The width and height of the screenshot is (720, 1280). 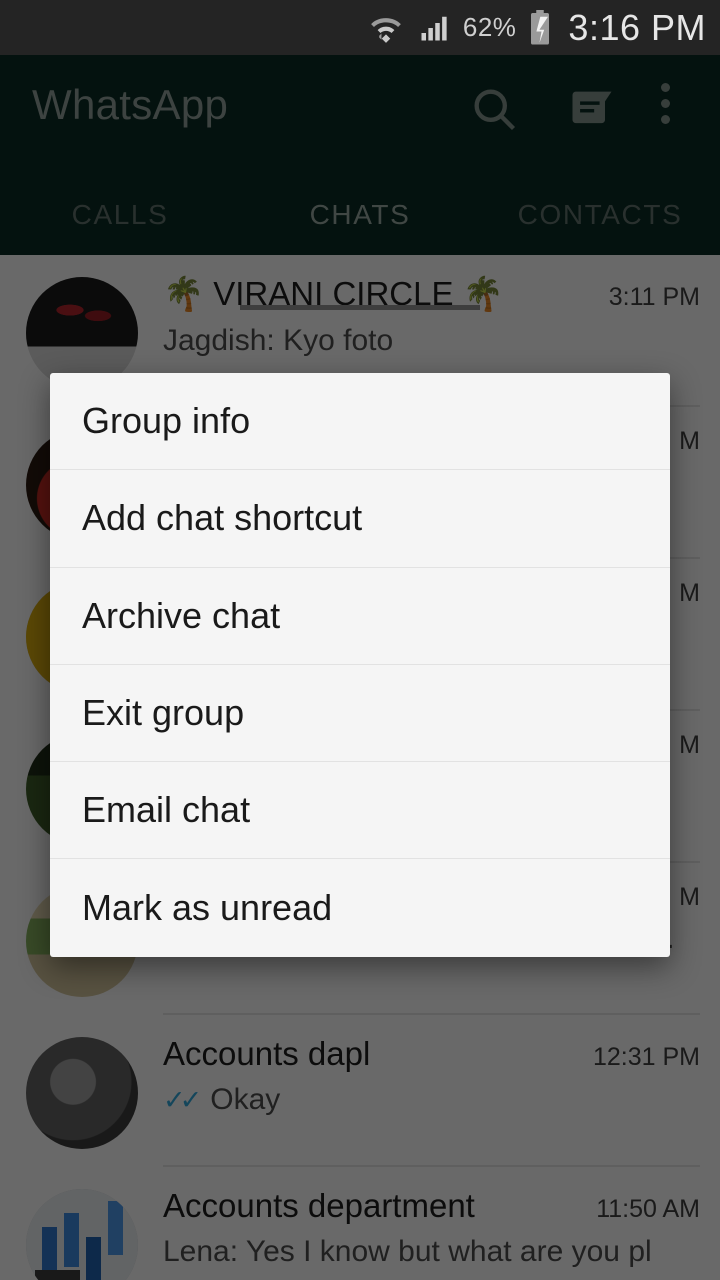 What do you see at coordinates (360, 907) in the screenshot?
I see `menu-item-mark-as-unread: Mark as unread` at bounding box center [360, 907].